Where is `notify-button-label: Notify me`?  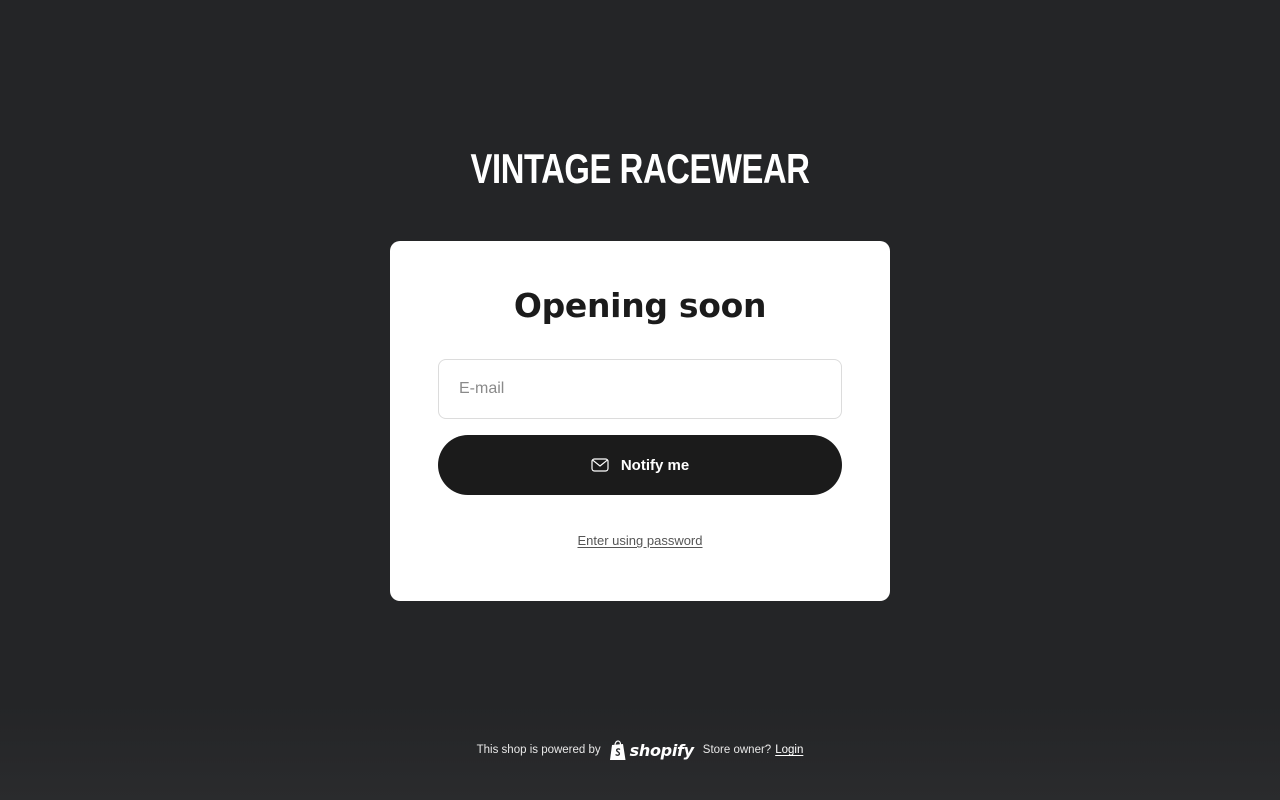
notify-button-label: Notify me is located at coordinates (655, 465).